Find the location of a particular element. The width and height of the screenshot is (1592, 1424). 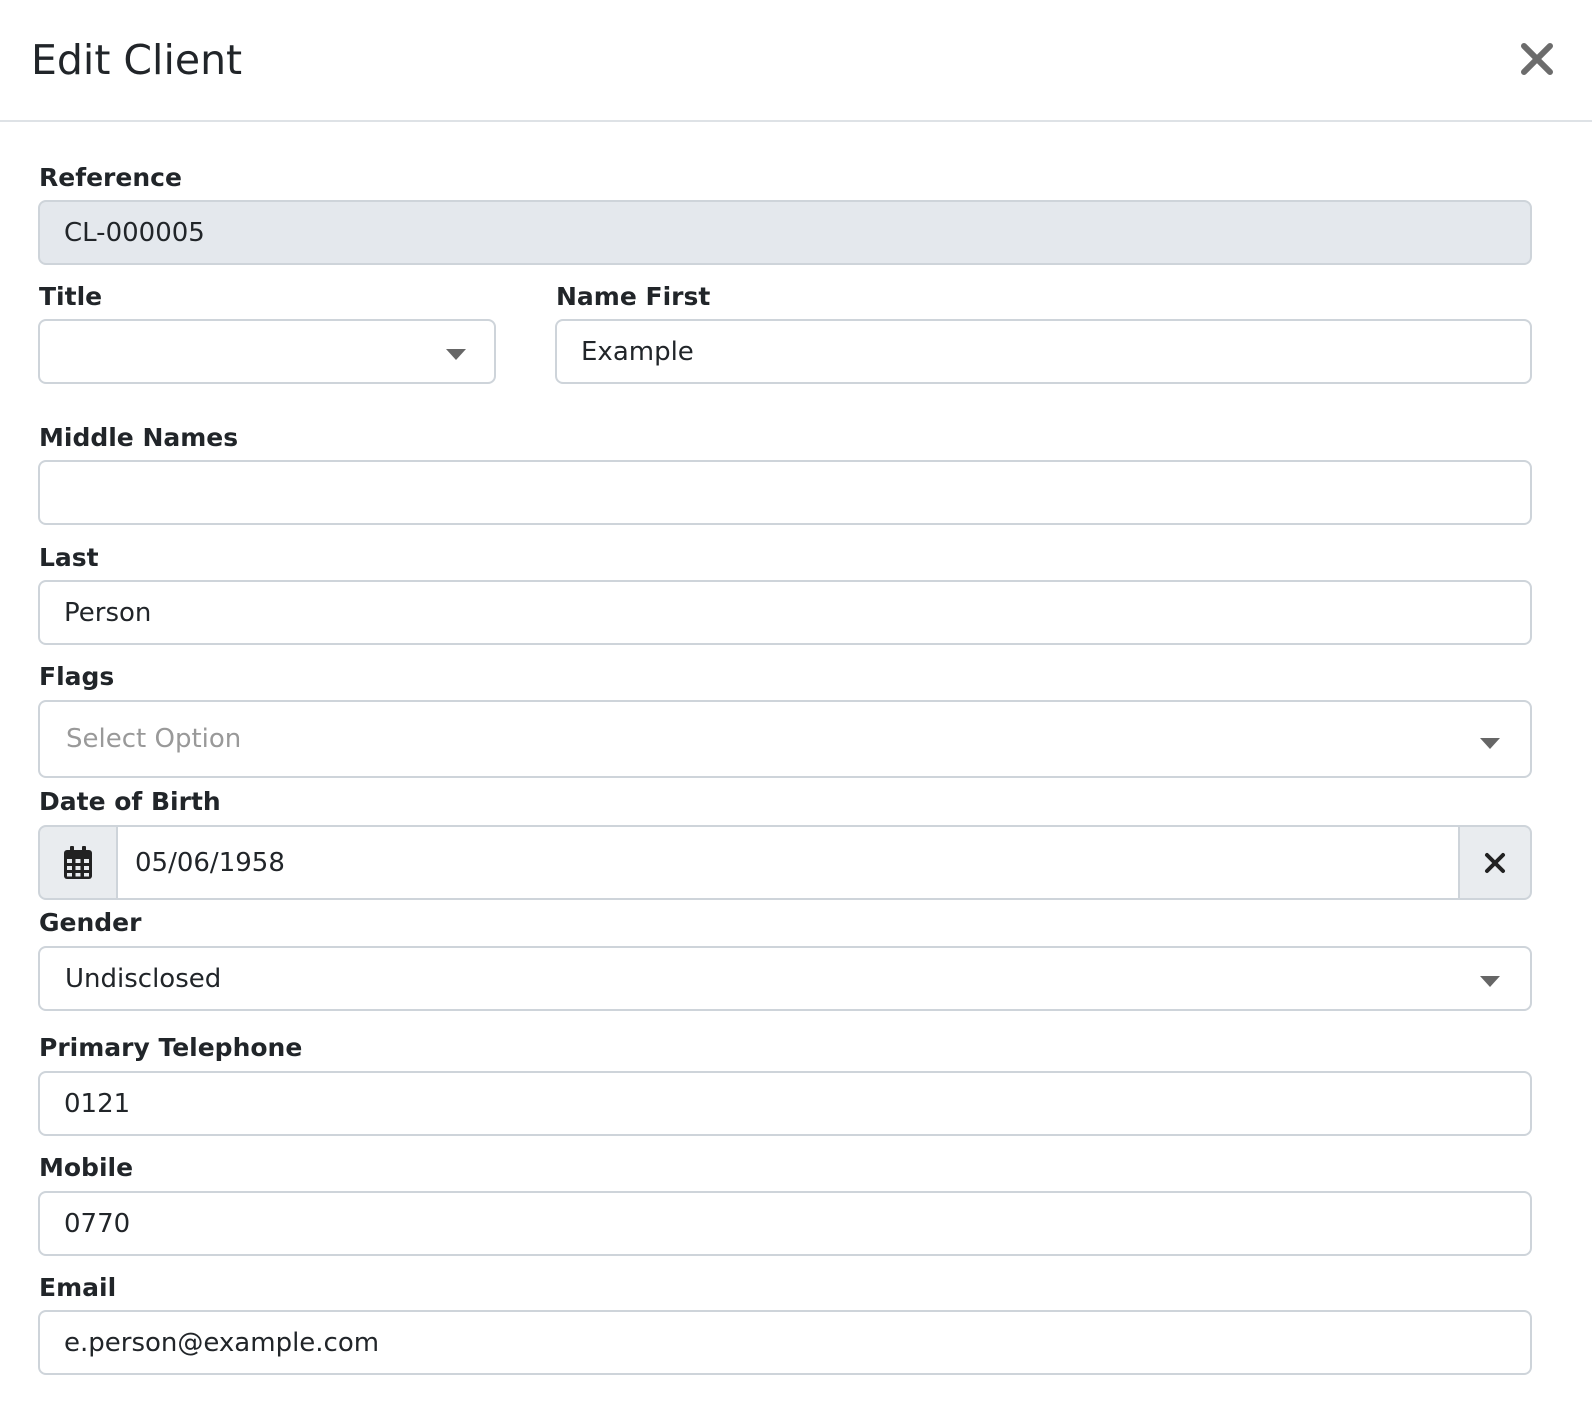

calendar-icon is located at coordinates (78, 862).